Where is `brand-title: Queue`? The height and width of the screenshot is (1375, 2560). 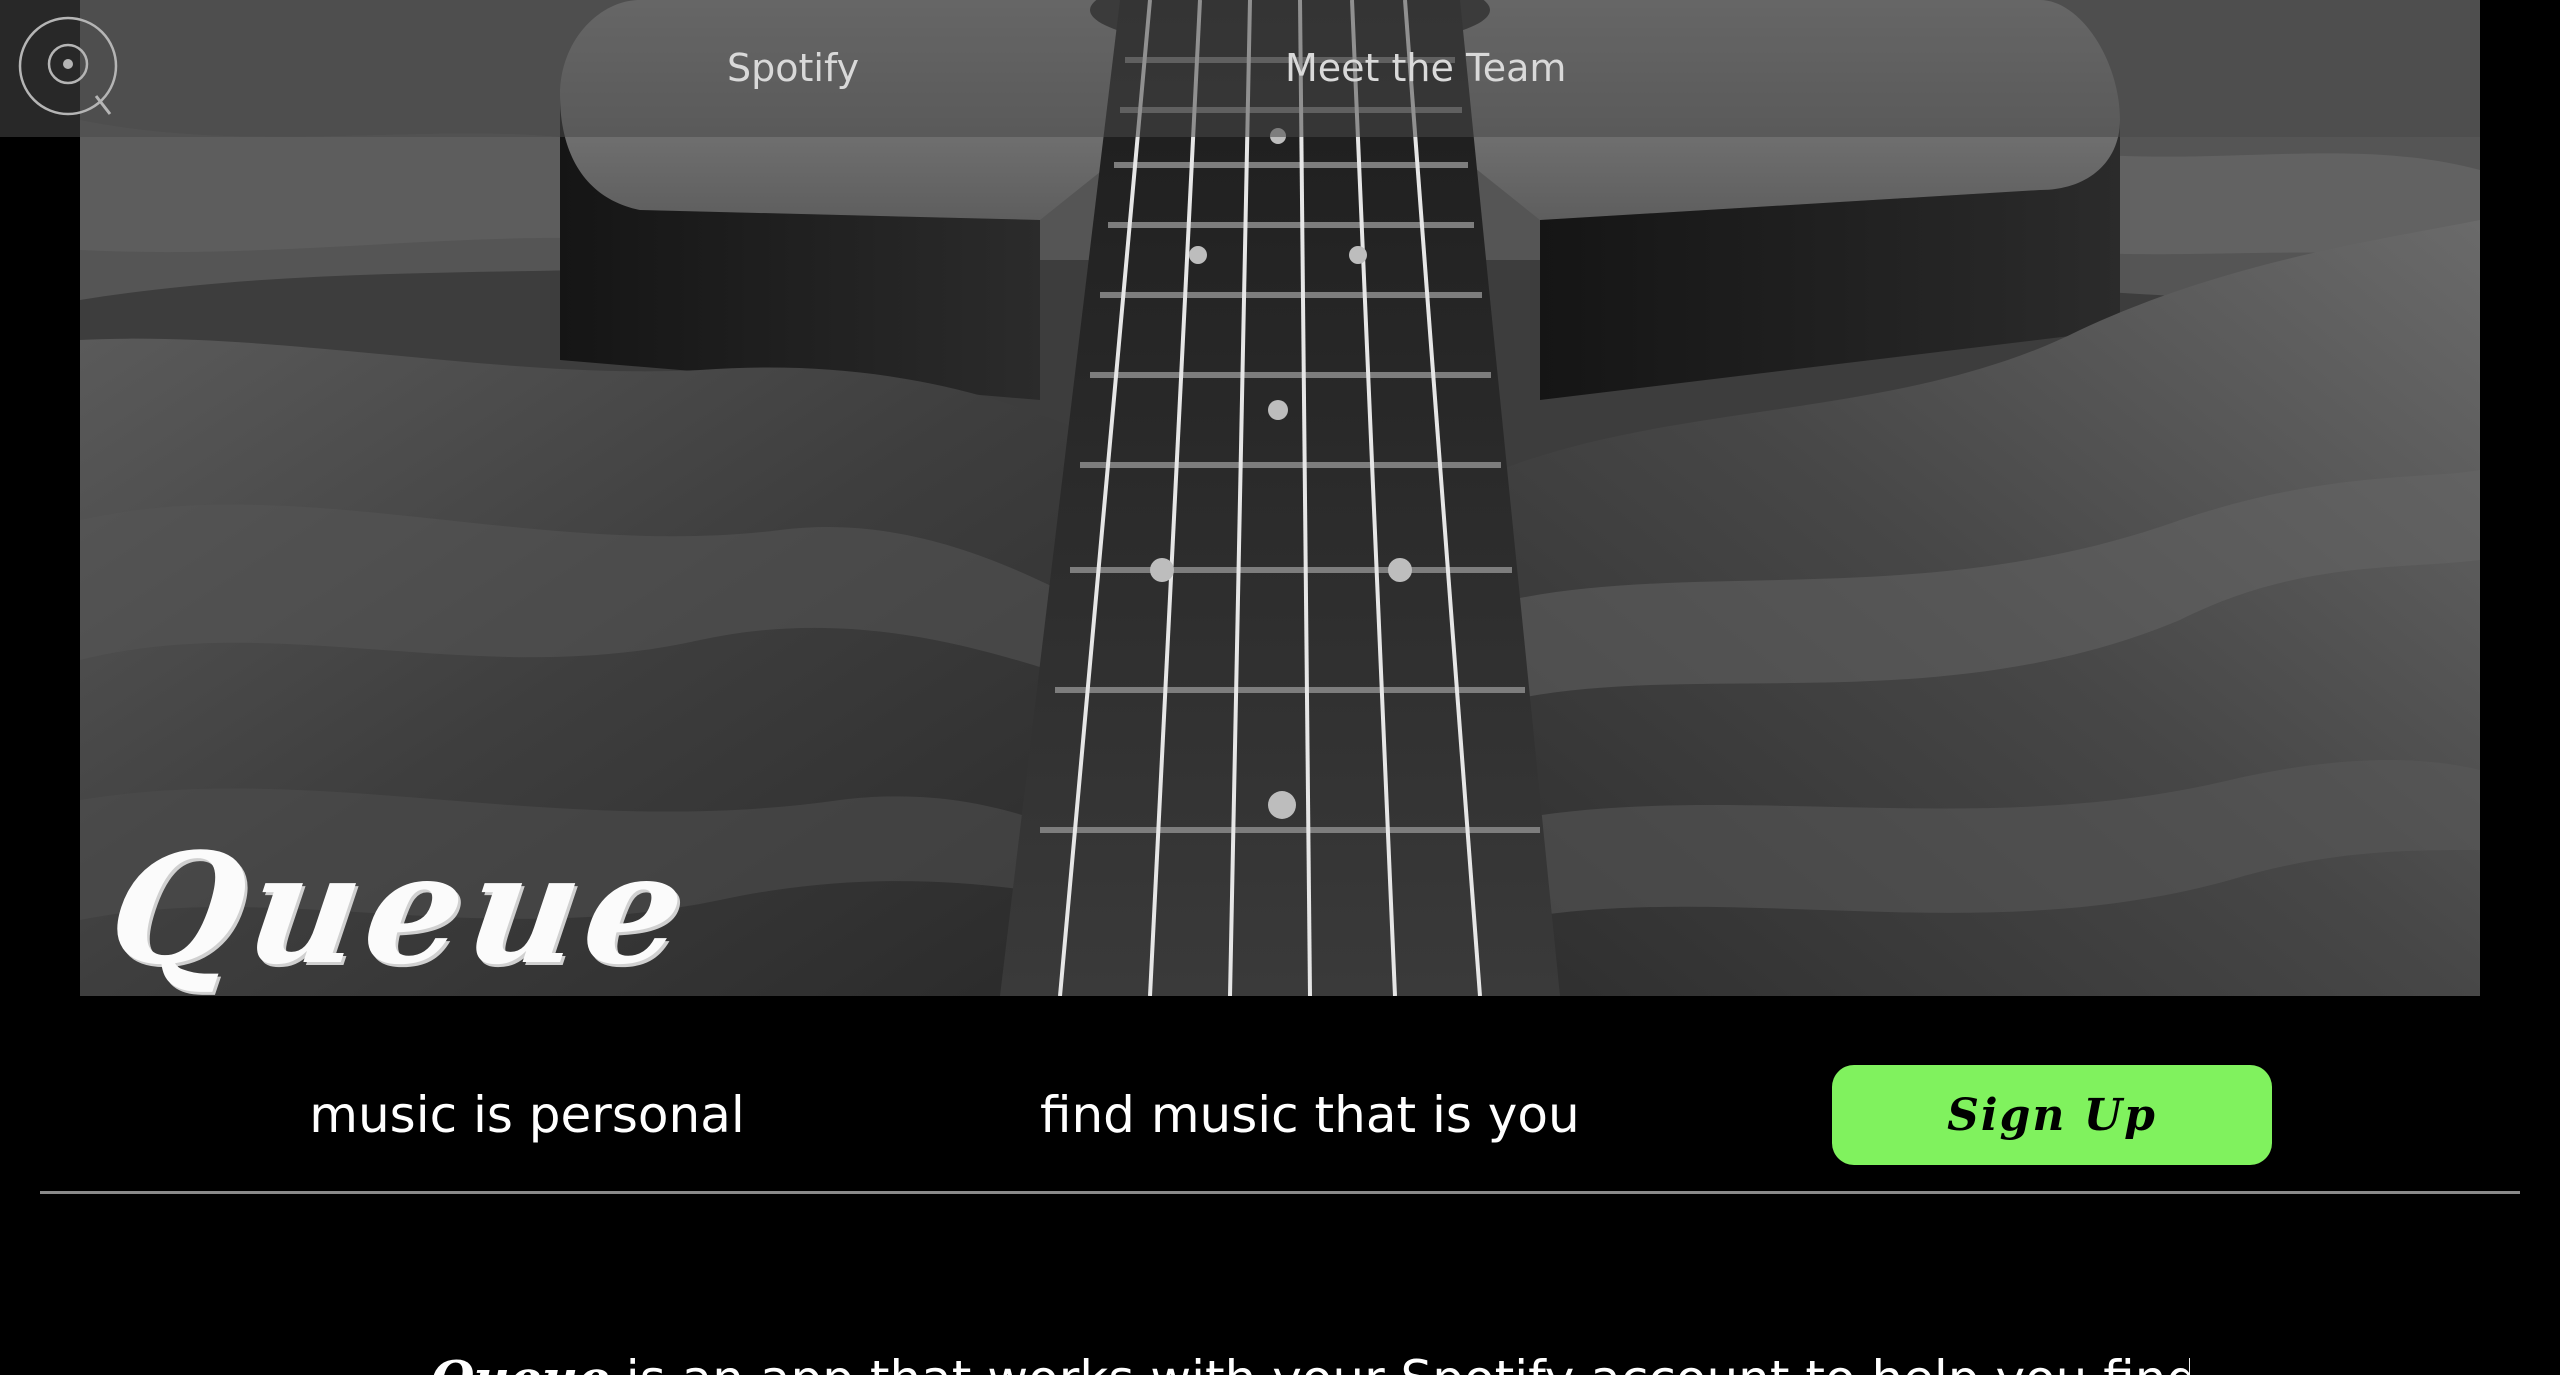 brand-title: Queue is located at coordinates (400, 908).